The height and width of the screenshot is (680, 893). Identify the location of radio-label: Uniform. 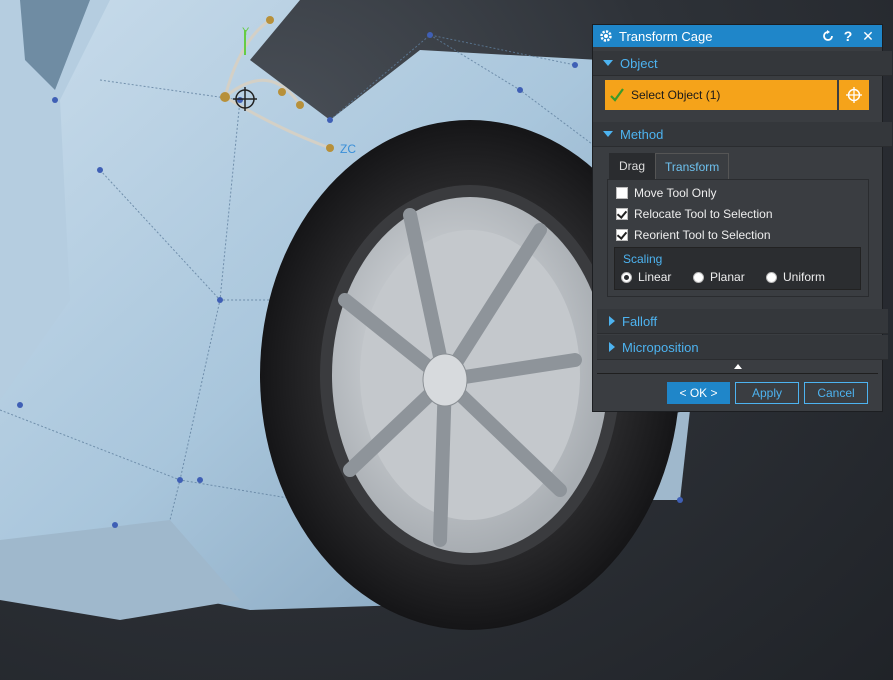
(804, 277).